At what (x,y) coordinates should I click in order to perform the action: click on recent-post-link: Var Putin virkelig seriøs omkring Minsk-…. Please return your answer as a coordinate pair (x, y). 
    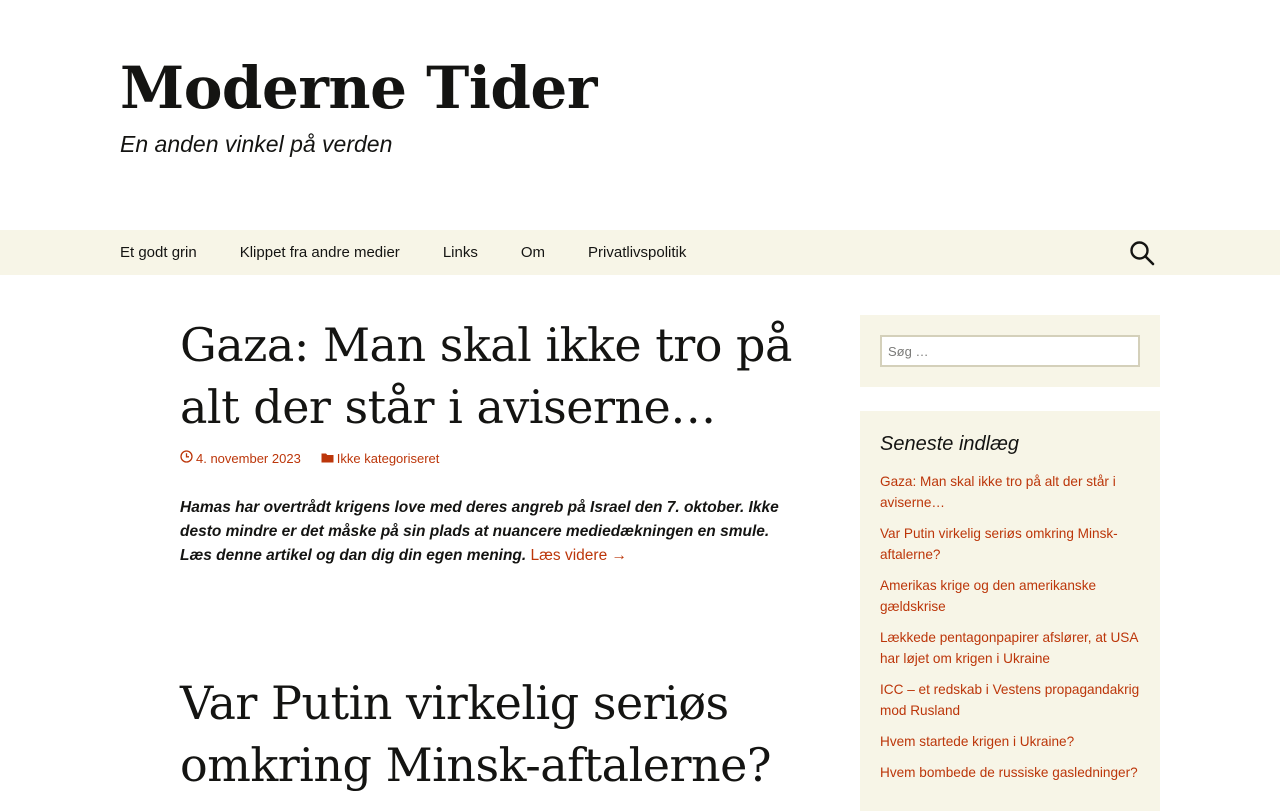
    Looking at the image, I should click on (999, 544).